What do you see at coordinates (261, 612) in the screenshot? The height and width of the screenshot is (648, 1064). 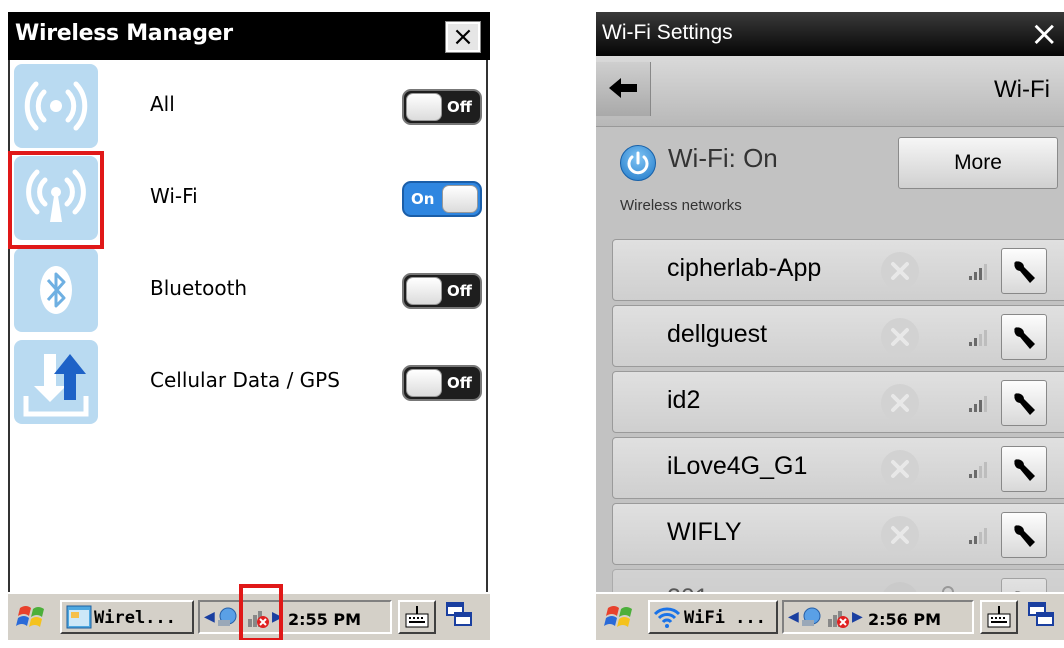 I see `highlight-tray-icon` at bounding box center [261, 612].